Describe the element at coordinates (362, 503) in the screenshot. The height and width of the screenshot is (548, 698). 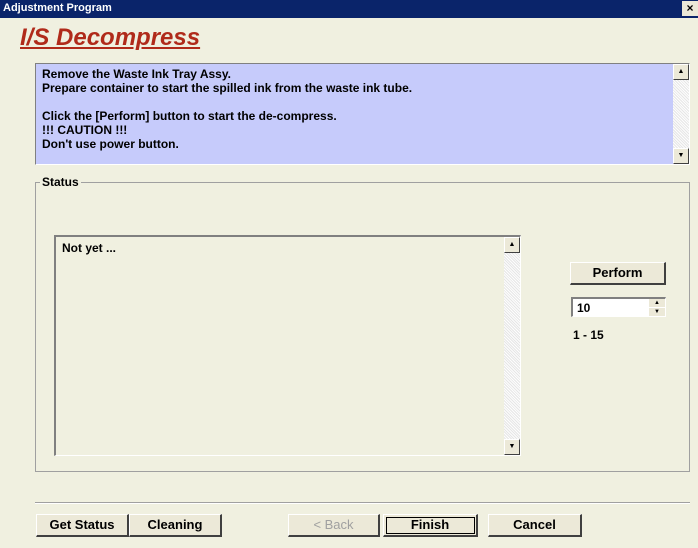
I see `footer-separator` at that location.